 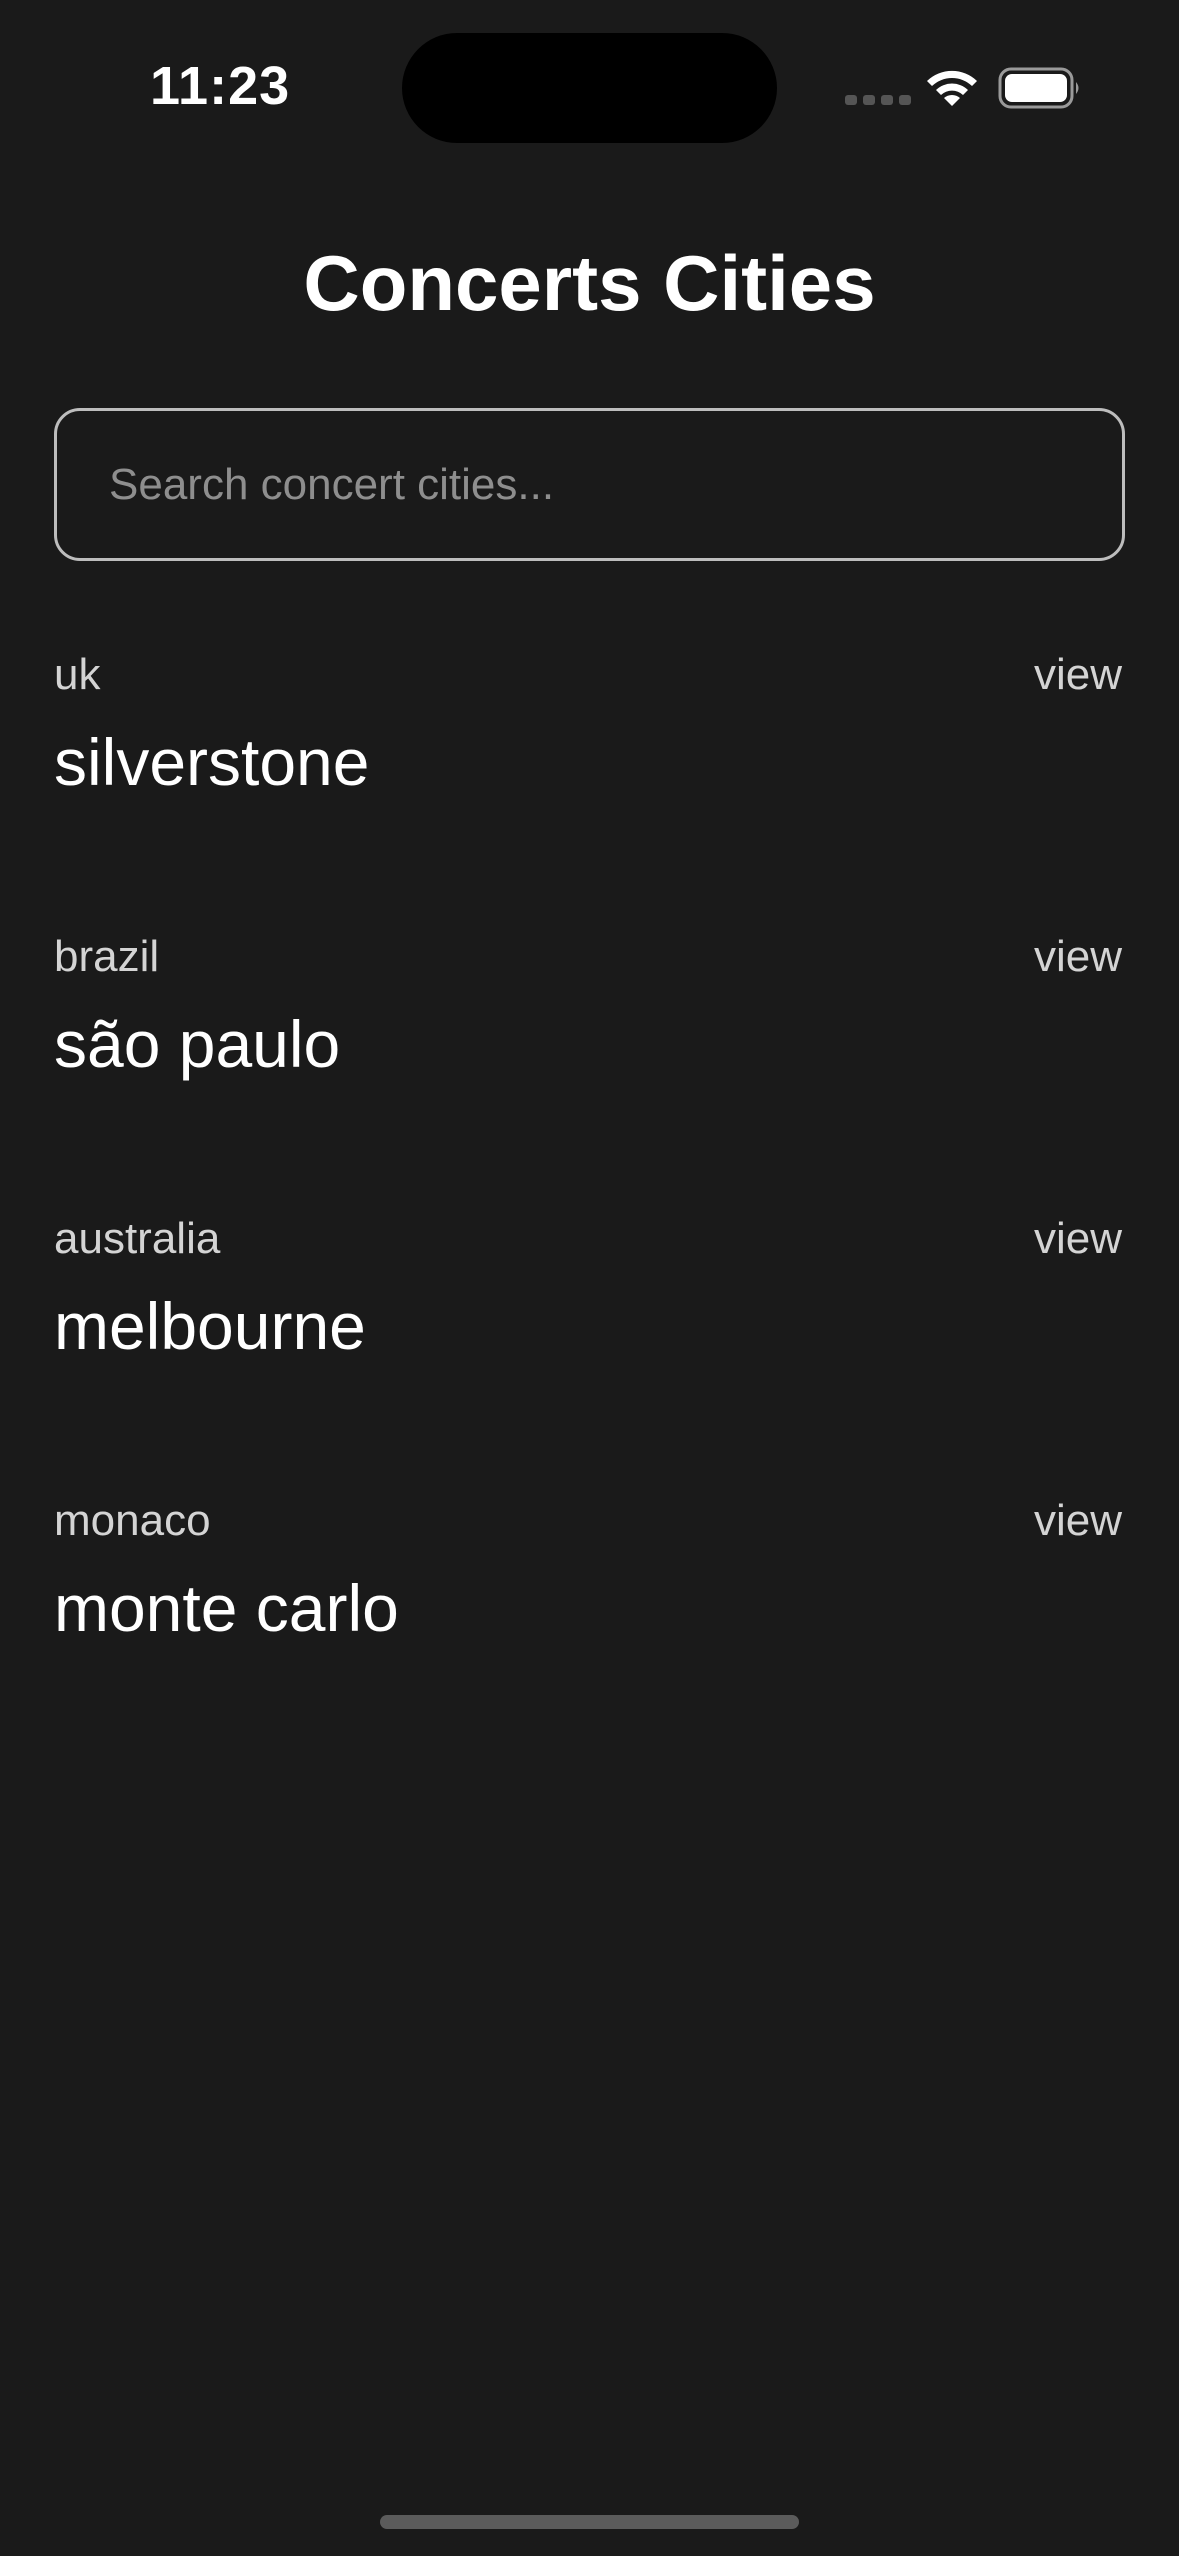 What do you see at coordinates (220, 86) in the screenshot?
I see `status-time: 11:23` at bounding box center [220, 86].